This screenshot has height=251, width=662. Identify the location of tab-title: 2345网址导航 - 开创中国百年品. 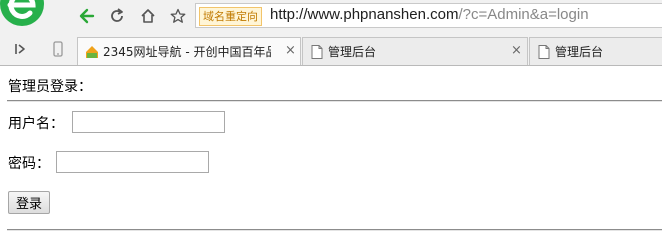
(187, 52).